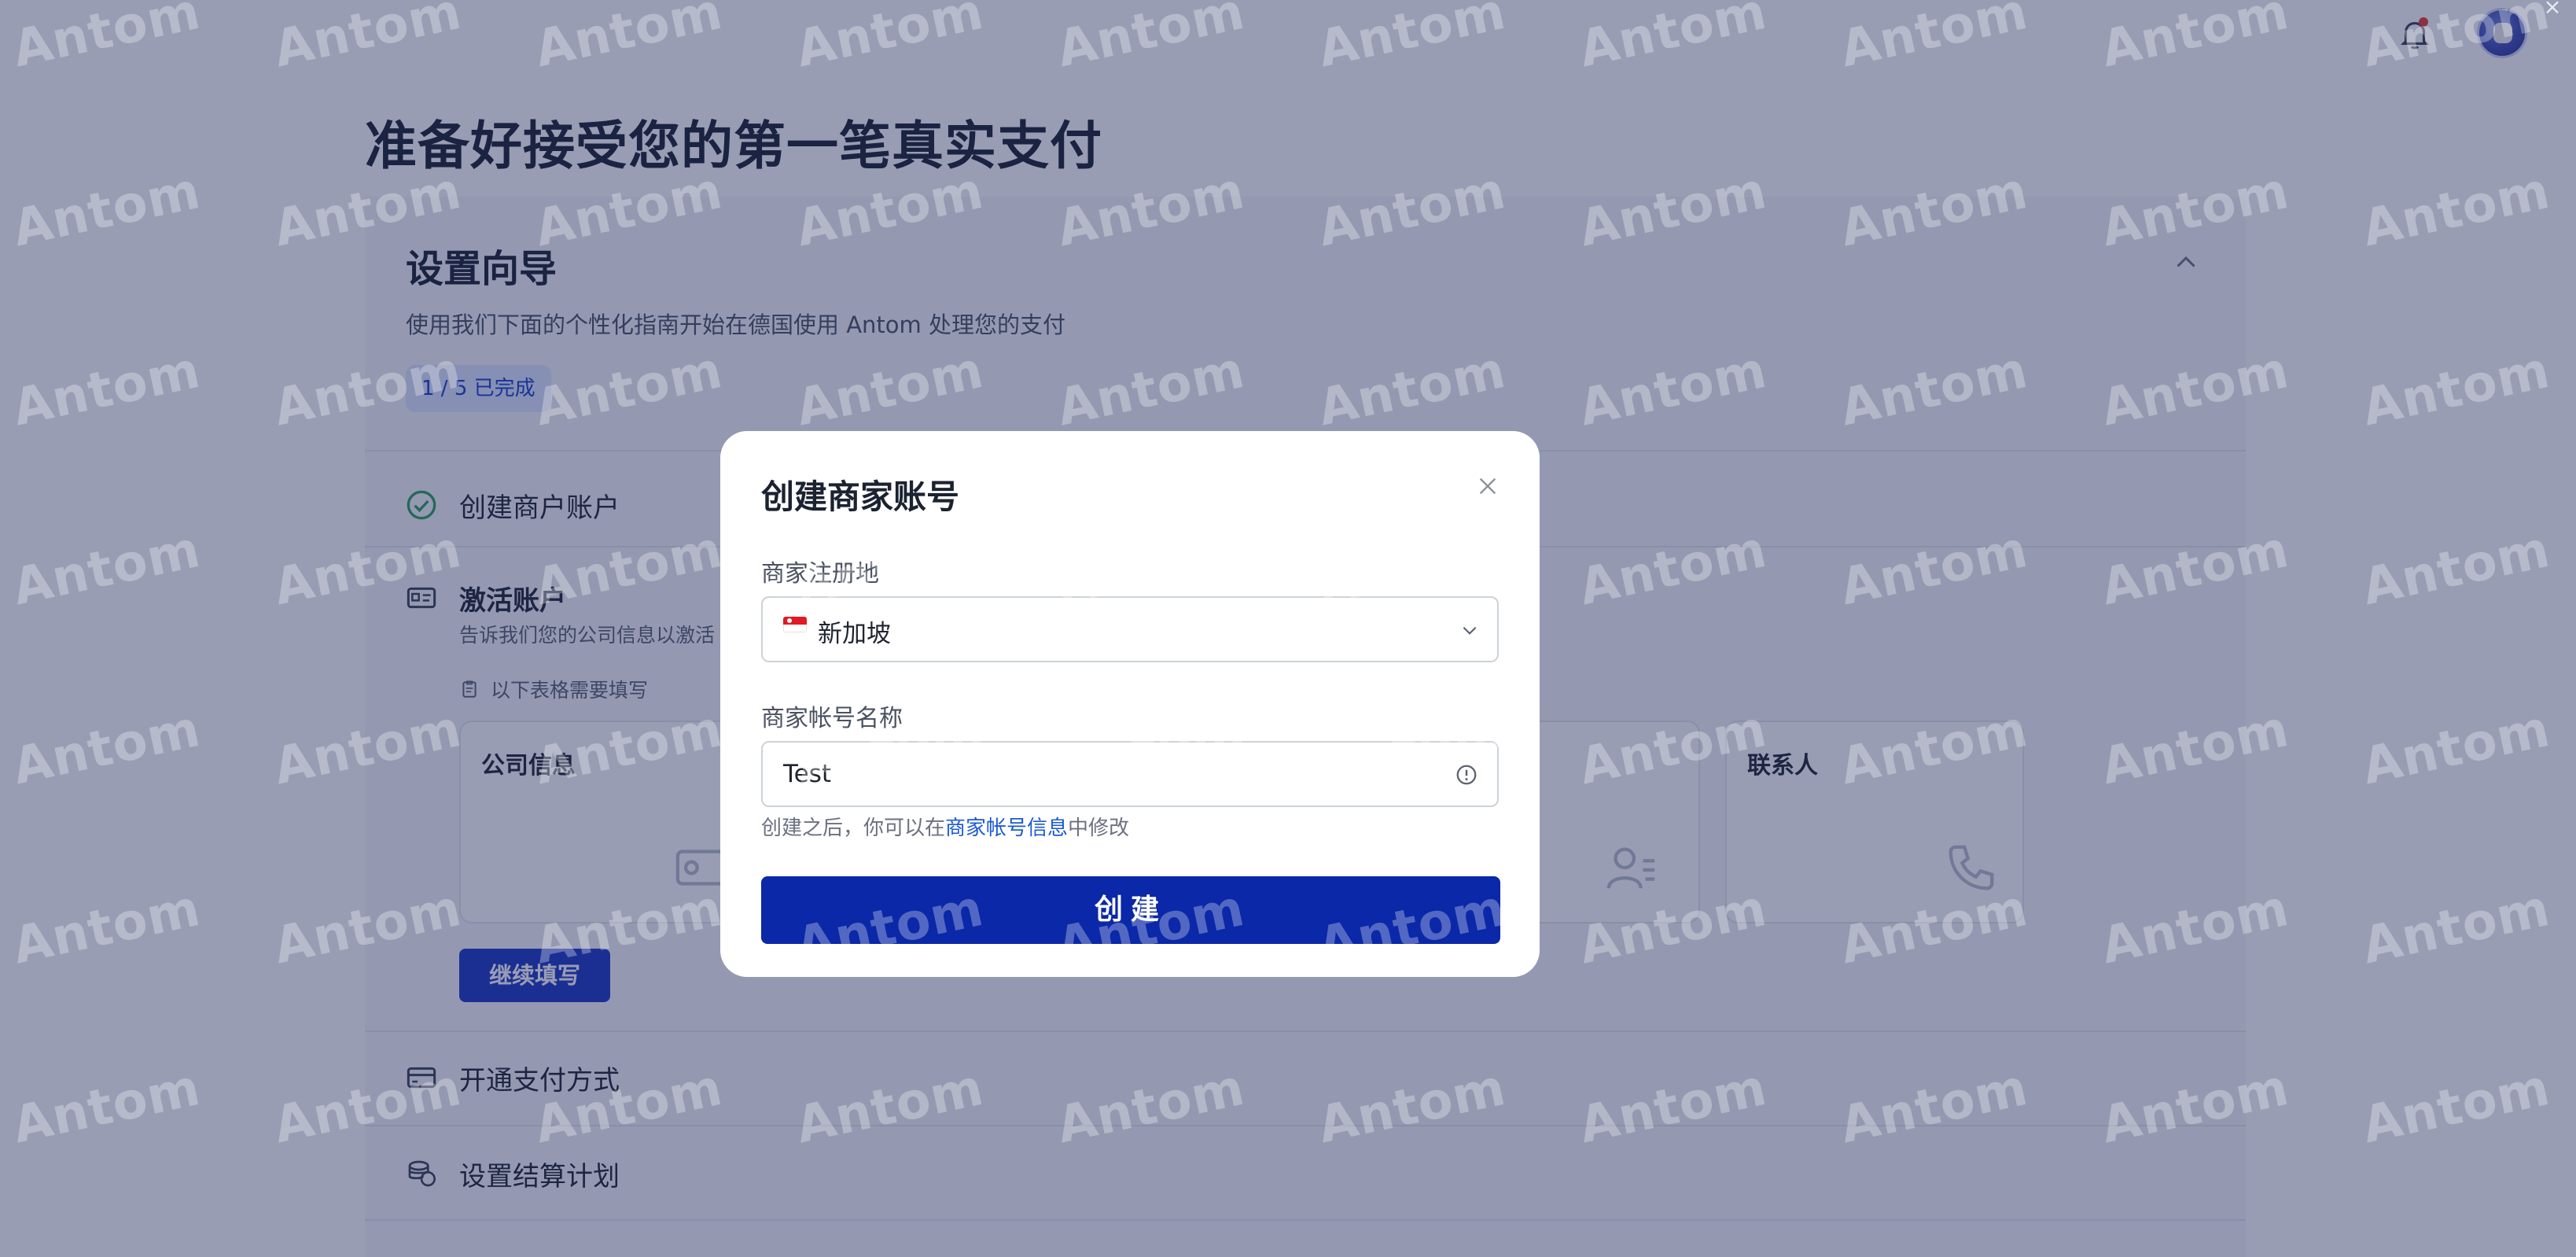 This screenshot has height=1257, width=2576. What do you see at coordinates (832, 718) in the screenshot?
I see `merchant-name-label: 商家帐号名称` at bounding box center [832, 718].